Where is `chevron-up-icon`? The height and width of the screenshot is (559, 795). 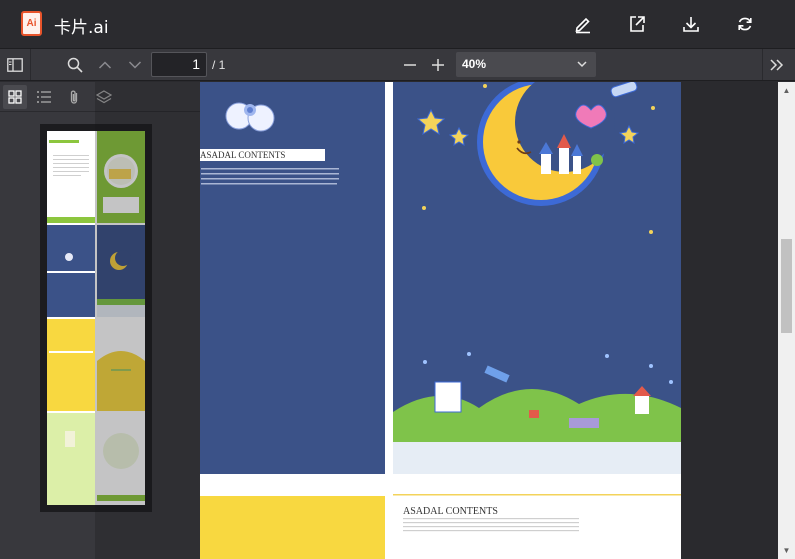
chevron-up-icon is located at coordinates (105, 65).